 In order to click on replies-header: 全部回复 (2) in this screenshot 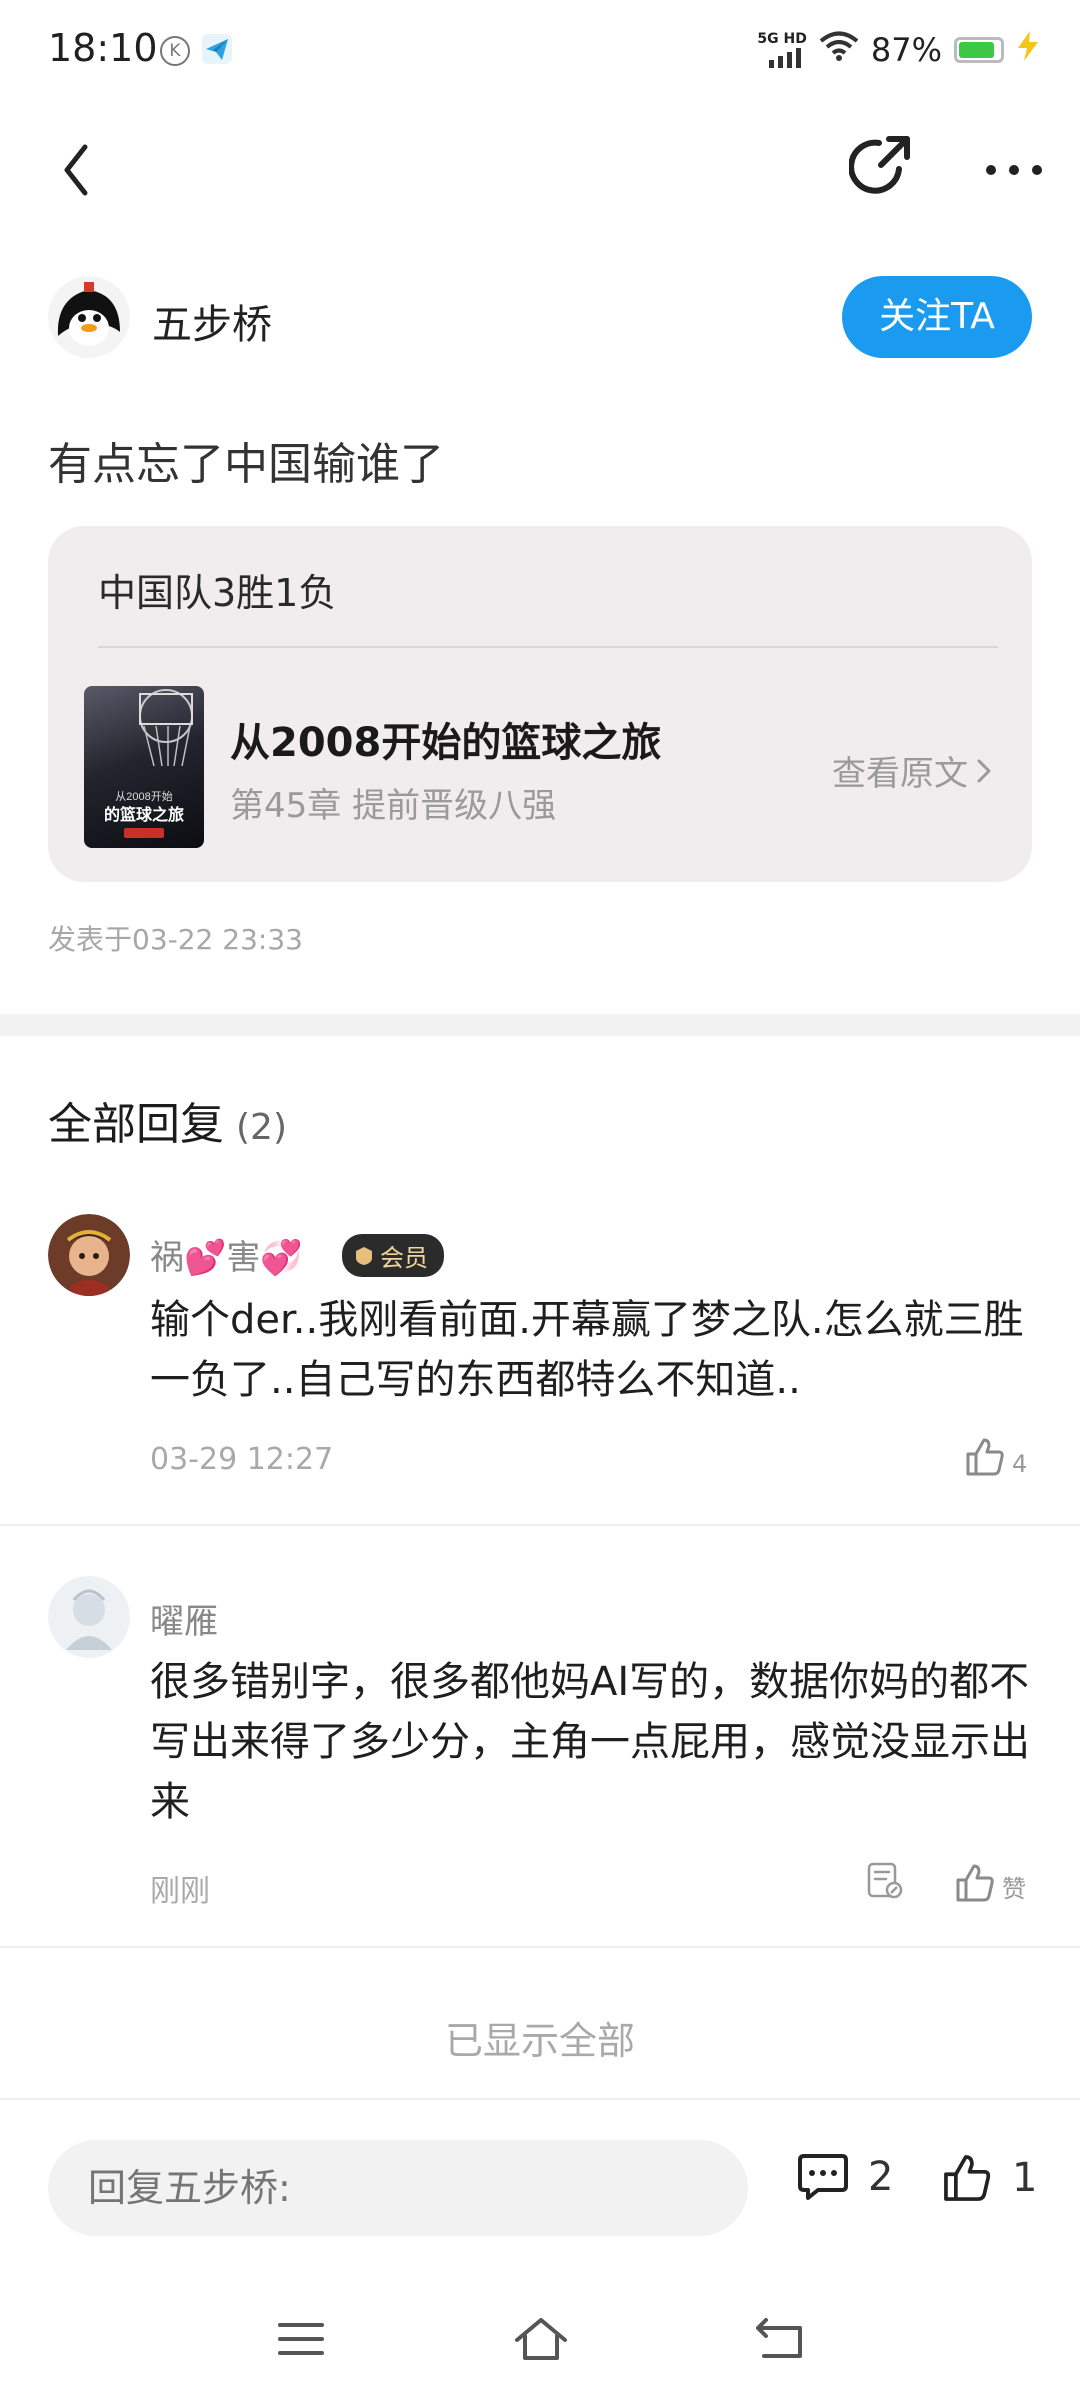, I will do `click(167, 1120)`.